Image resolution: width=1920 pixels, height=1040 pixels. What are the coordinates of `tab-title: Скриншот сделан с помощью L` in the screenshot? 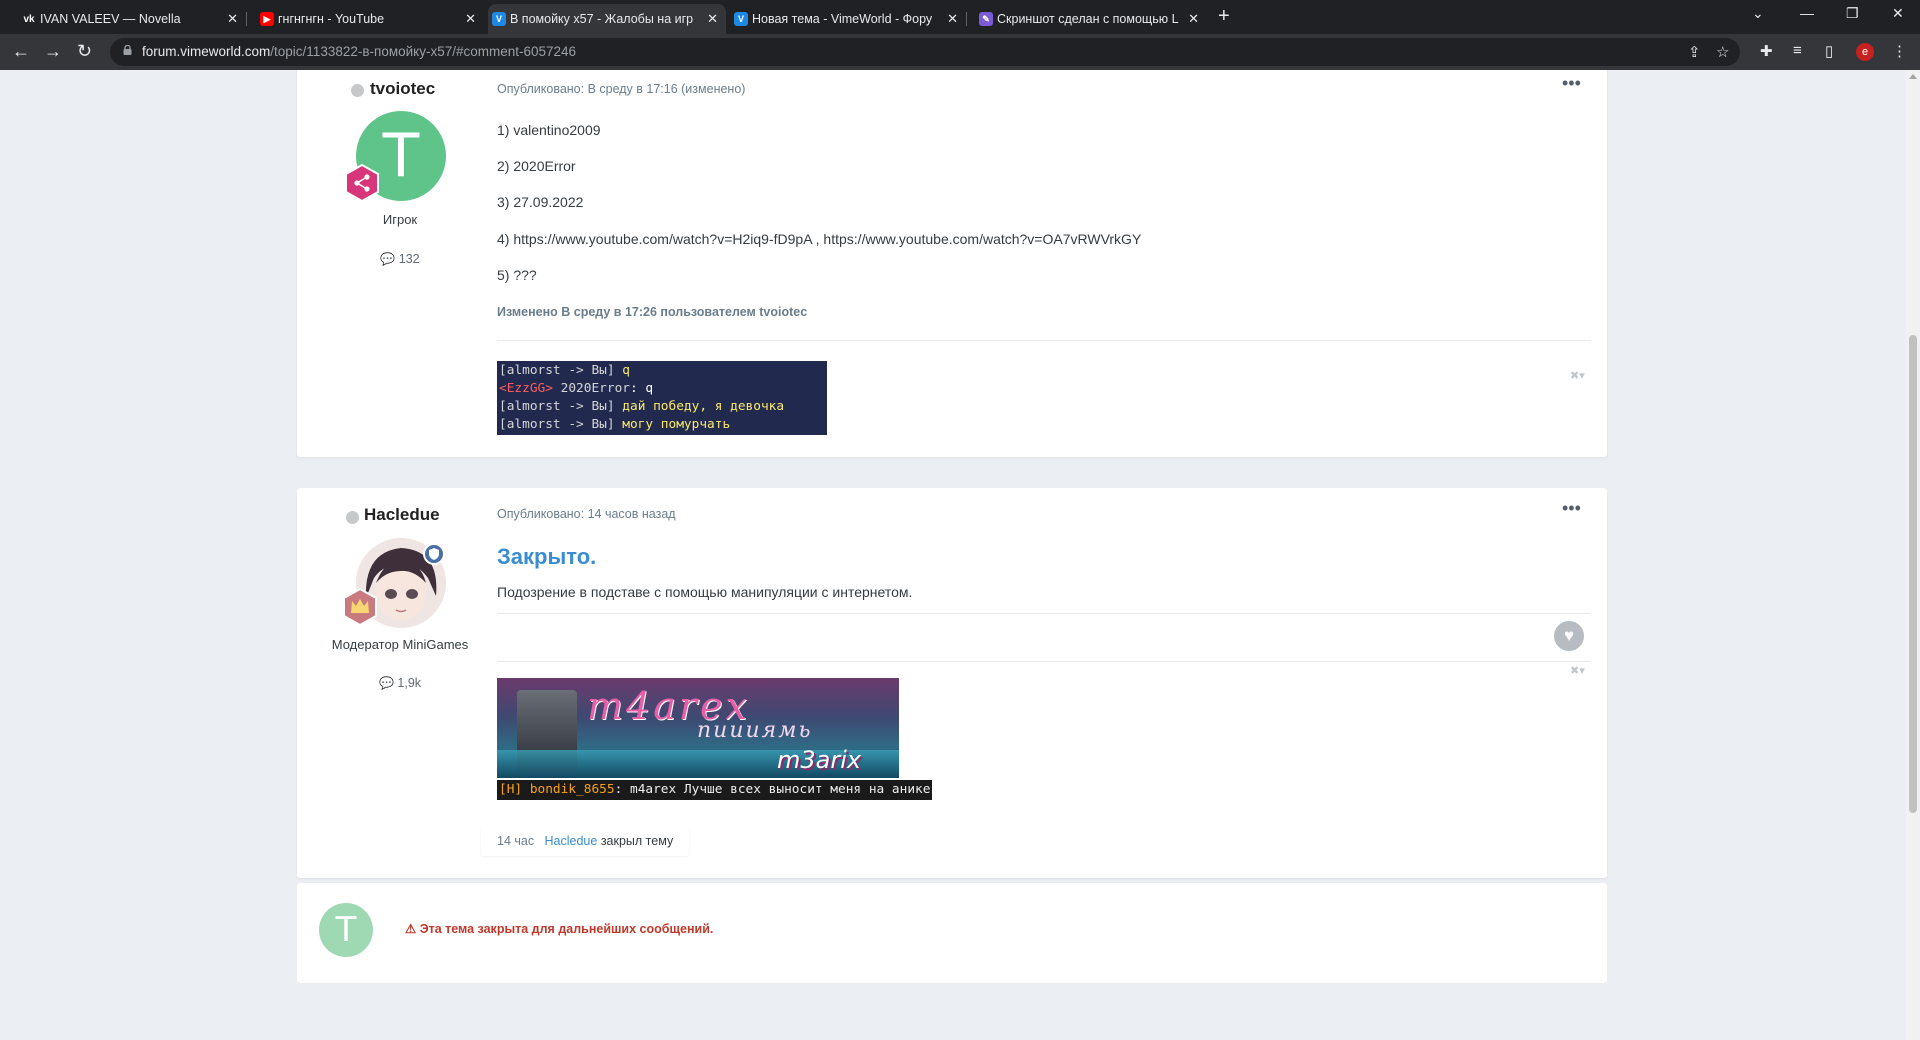 It's located at (1088, 19).